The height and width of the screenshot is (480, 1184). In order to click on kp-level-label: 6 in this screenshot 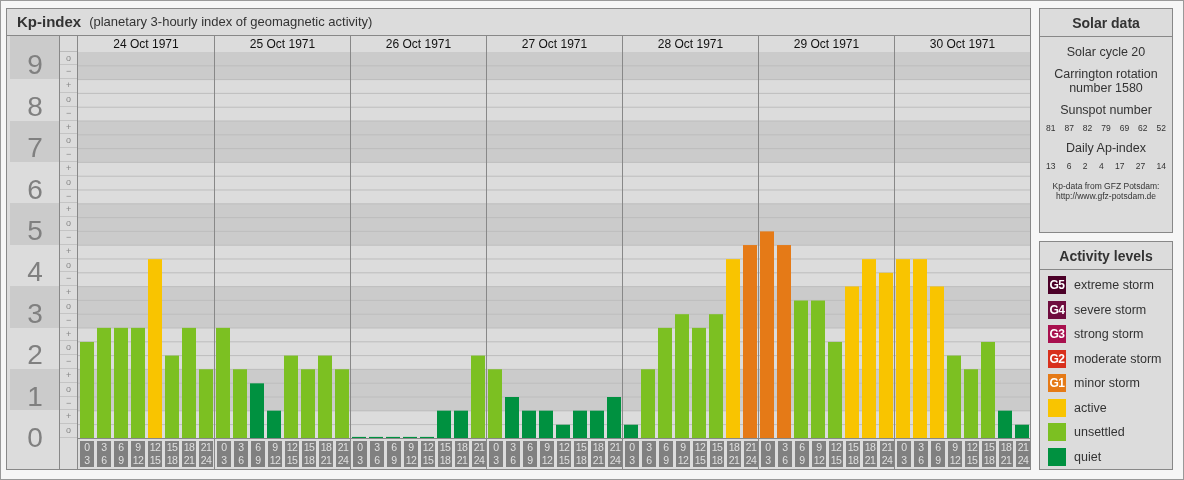, I will do `click(35, 189)`.